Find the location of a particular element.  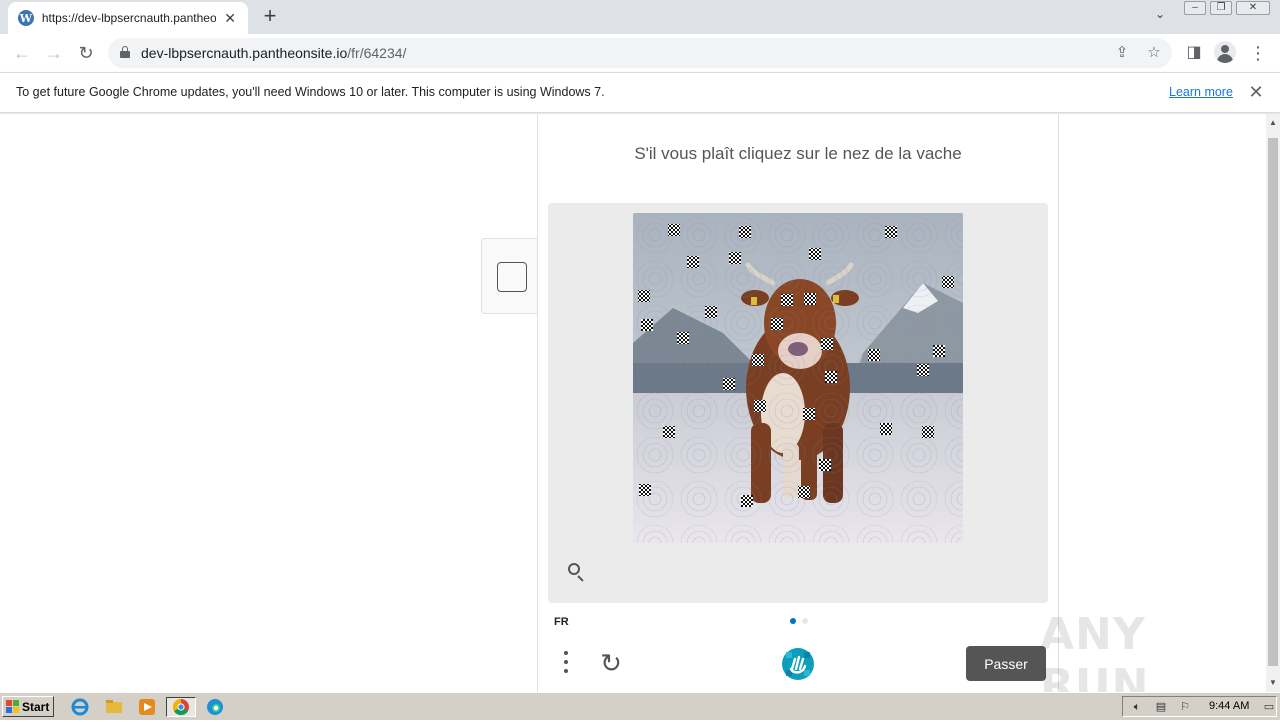

action-center-flag-icon: ⚐ is located at coordinates (1185, 707).